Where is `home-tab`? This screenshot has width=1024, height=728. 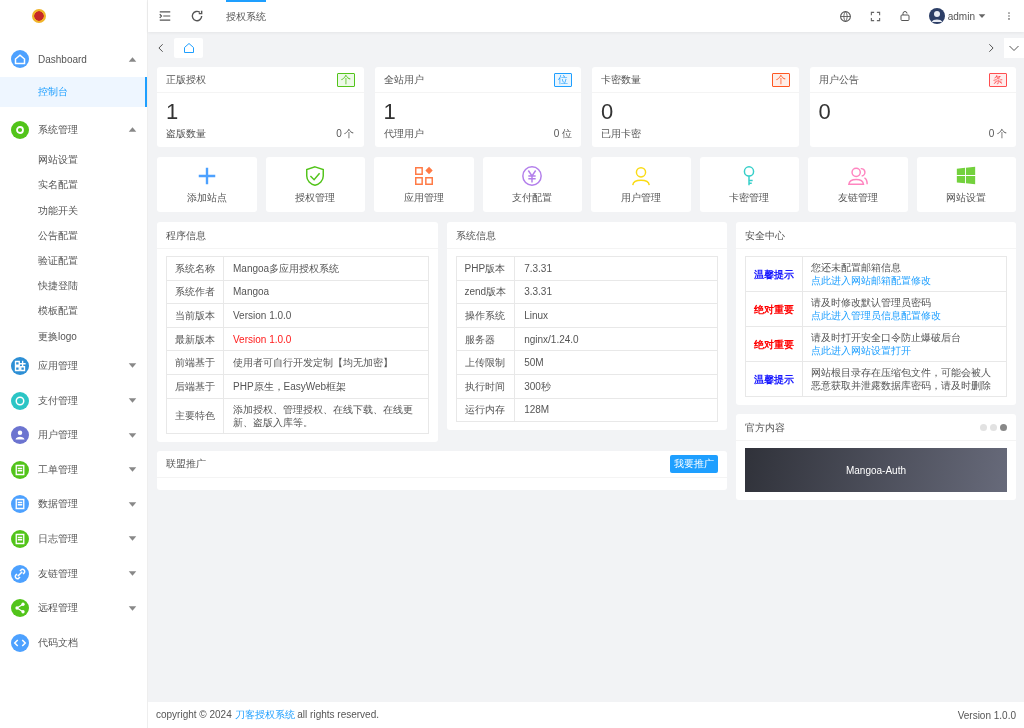
home-tab is located at coordinates (188, 48).